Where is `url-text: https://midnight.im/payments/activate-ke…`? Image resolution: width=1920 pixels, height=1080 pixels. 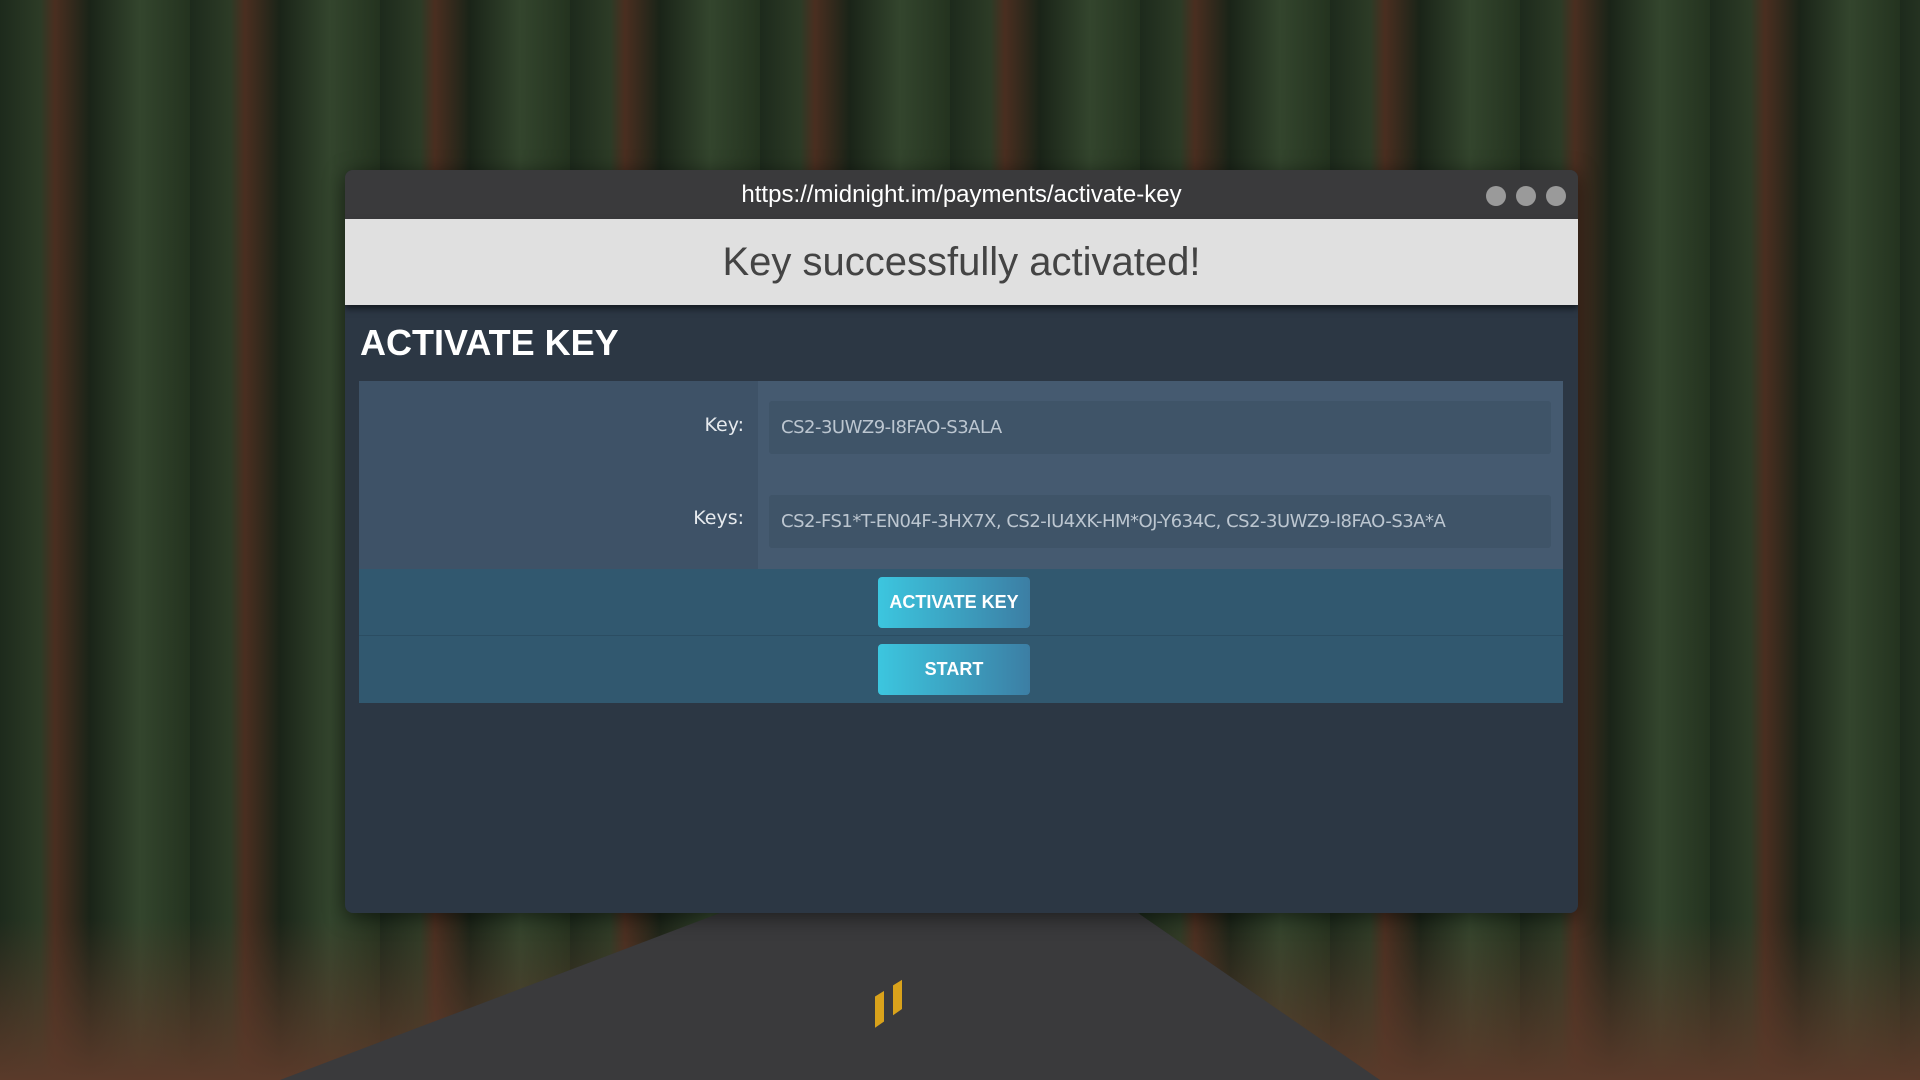 url-text: https://midnight.im/payments/activate-ke… is located at coordinates (961, 194).